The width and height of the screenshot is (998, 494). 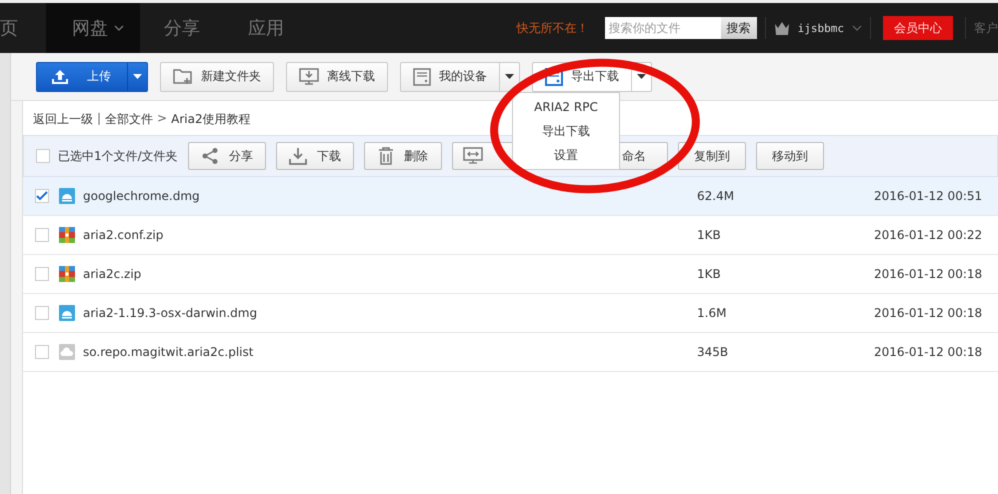 I want to click on username-link: ijsbbmc, so click(x=821, y=28).